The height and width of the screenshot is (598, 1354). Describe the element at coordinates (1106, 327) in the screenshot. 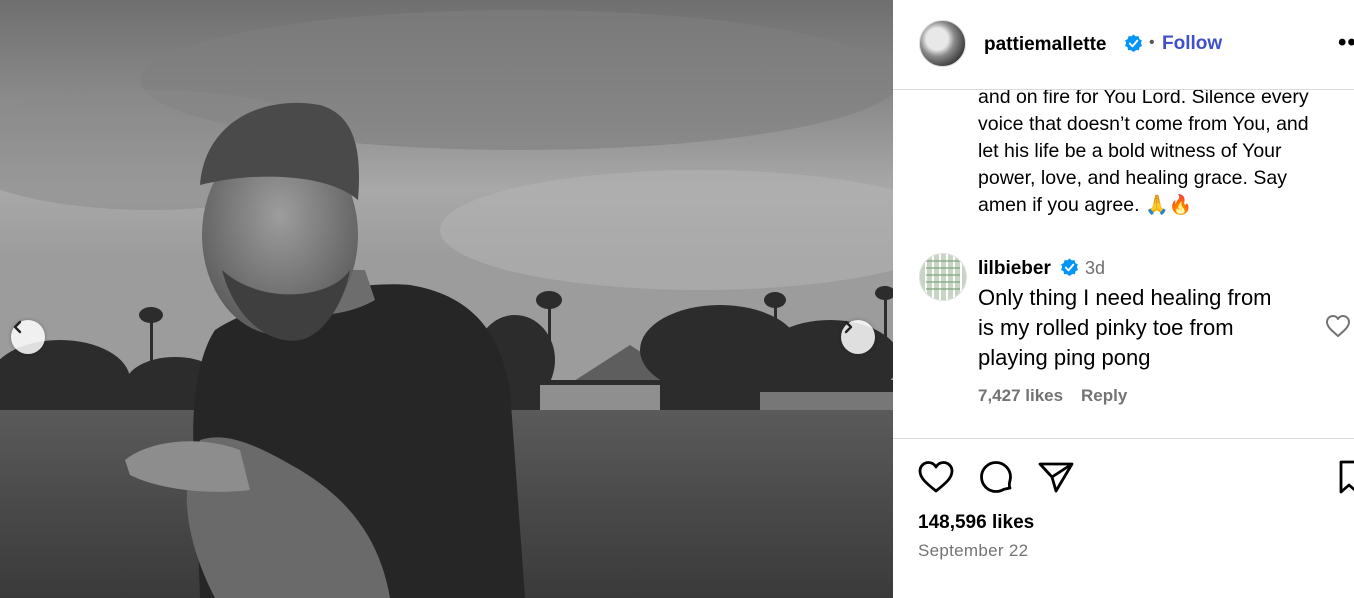

I see `comment-line: is my rolled pinky toe from` at that location.